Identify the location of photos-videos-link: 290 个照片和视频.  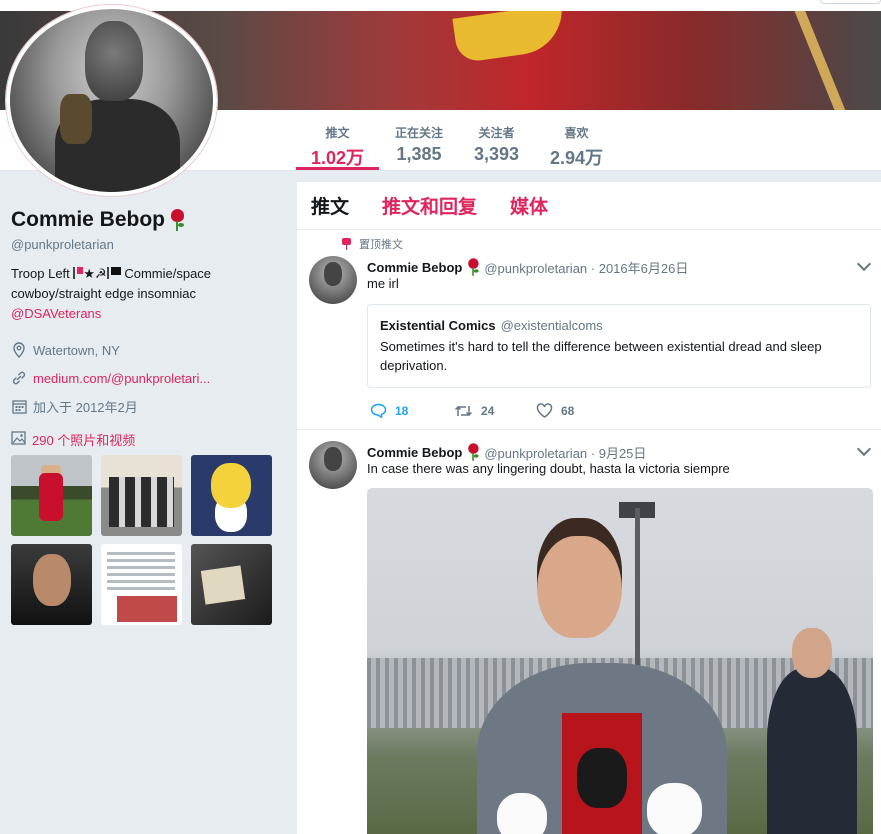
(146, 439).